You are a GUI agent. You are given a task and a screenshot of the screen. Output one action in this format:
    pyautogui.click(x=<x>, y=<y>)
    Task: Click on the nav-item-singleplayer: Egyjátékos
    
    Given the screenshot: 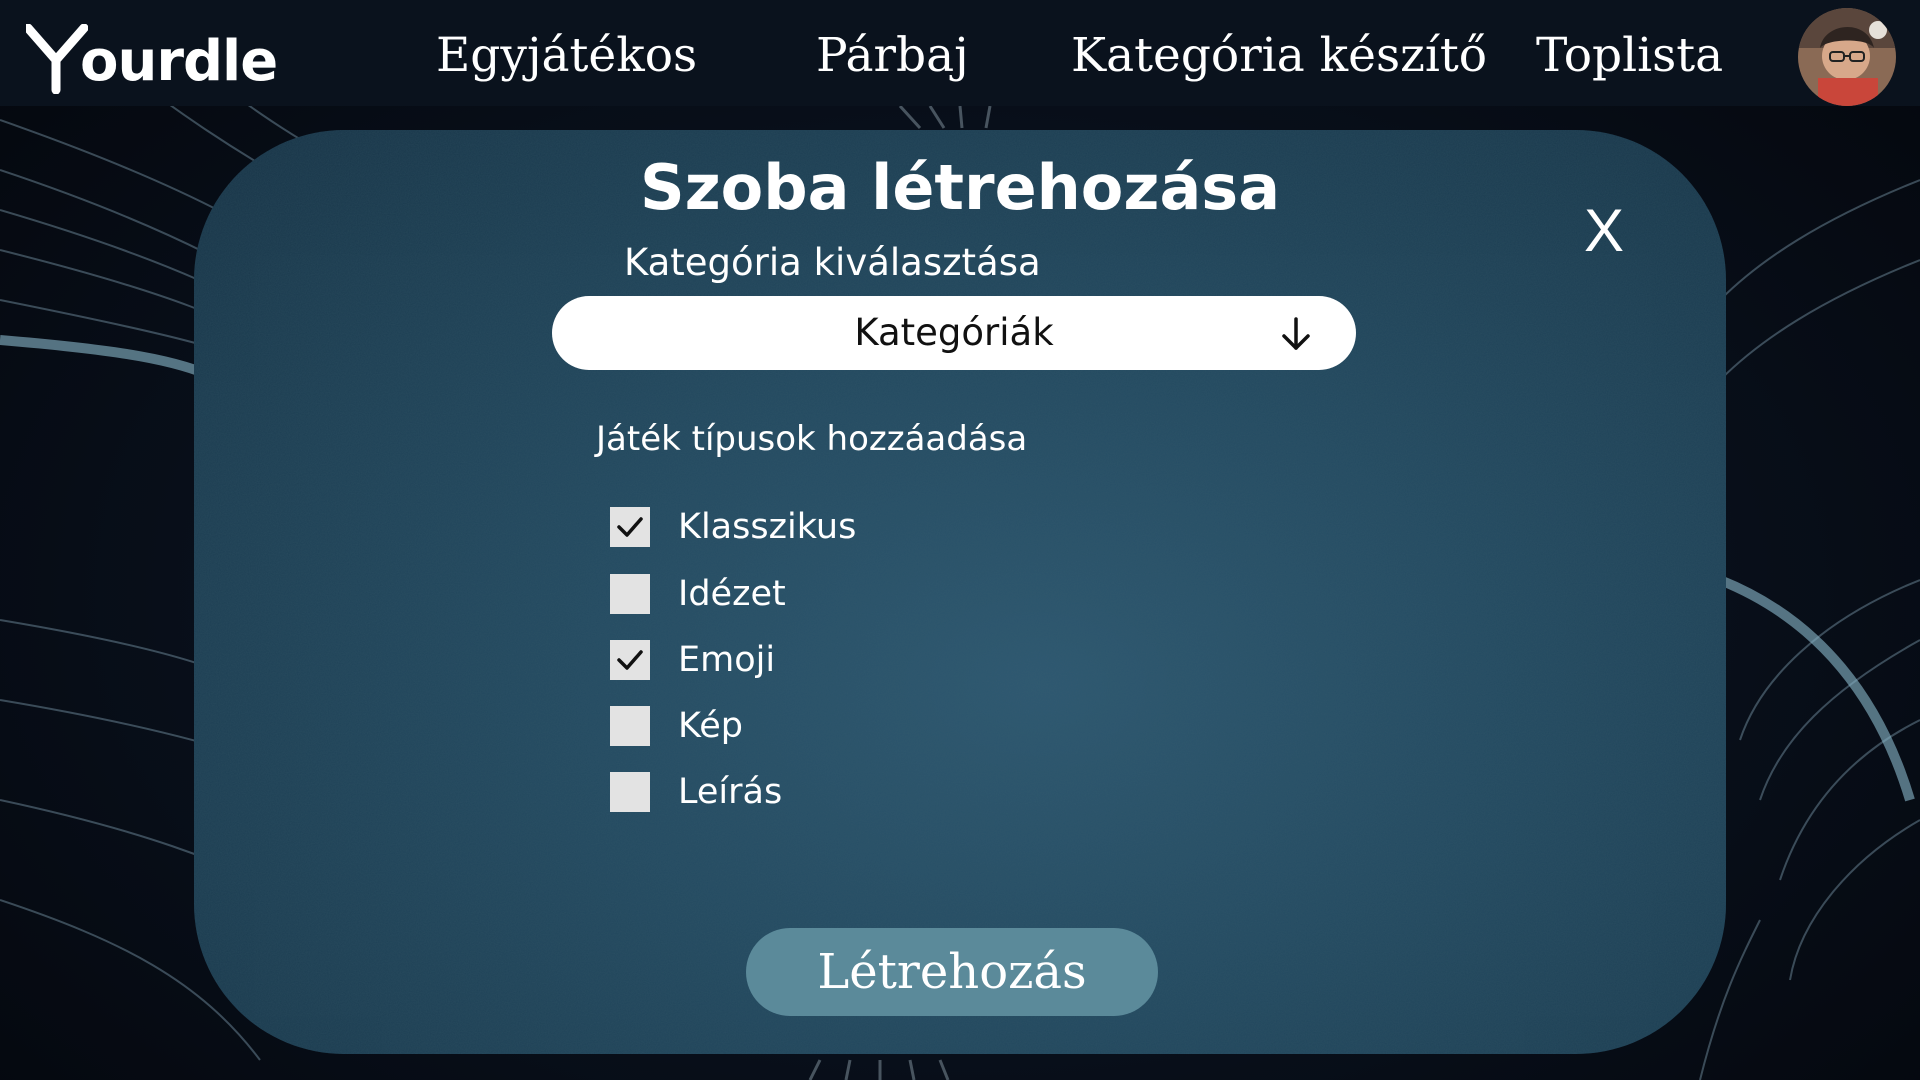 What is the action you would take?
    pyautogui.click(x=566, y=56)
    